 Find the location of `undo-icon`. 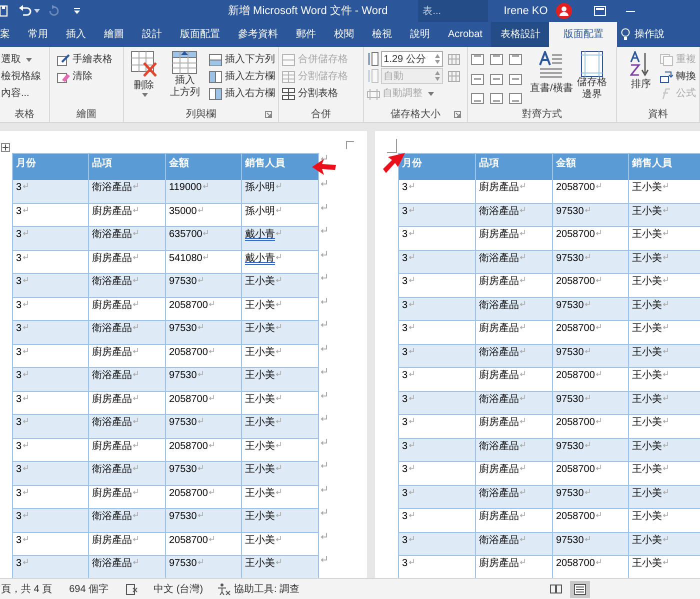

undo-icon is located at coordinates (25, 11).